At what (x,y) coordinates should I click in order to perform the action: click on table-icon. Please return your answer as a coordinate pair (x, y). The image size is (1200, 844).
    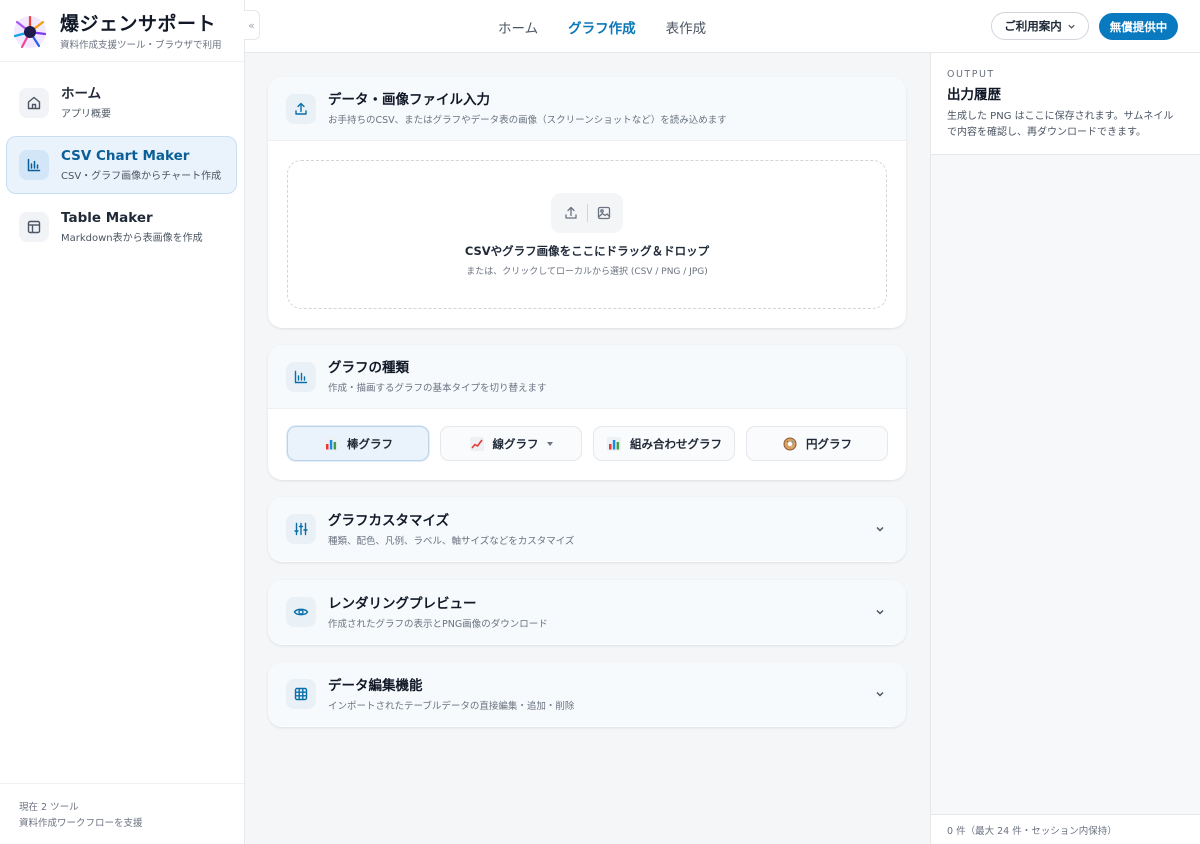
    Looking at the image, I should click on (34, 227).